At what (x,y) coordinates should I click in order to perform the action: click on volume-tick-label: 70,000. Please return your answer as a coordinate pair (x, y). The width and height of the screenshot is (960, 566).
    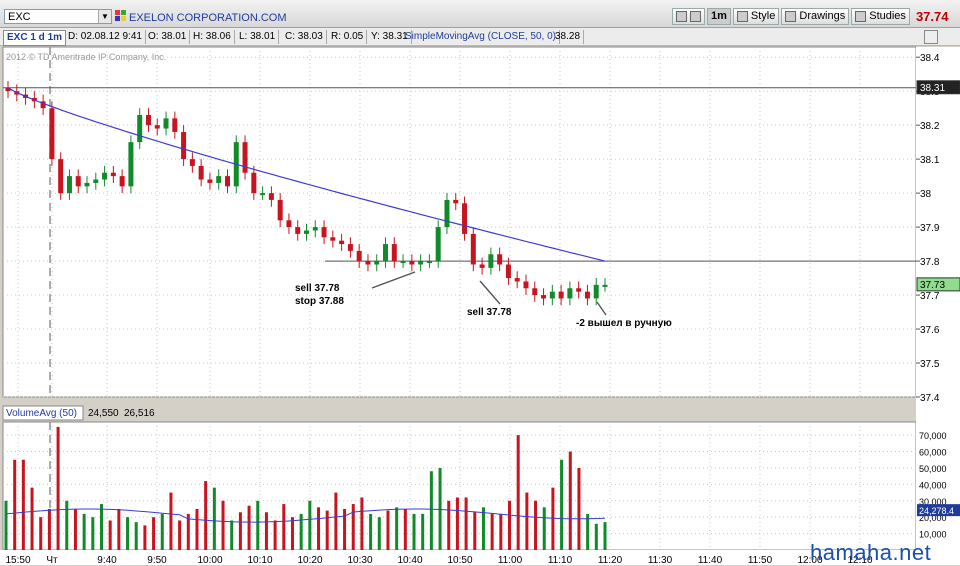
    Looking at the image, I should click on (933, 436).